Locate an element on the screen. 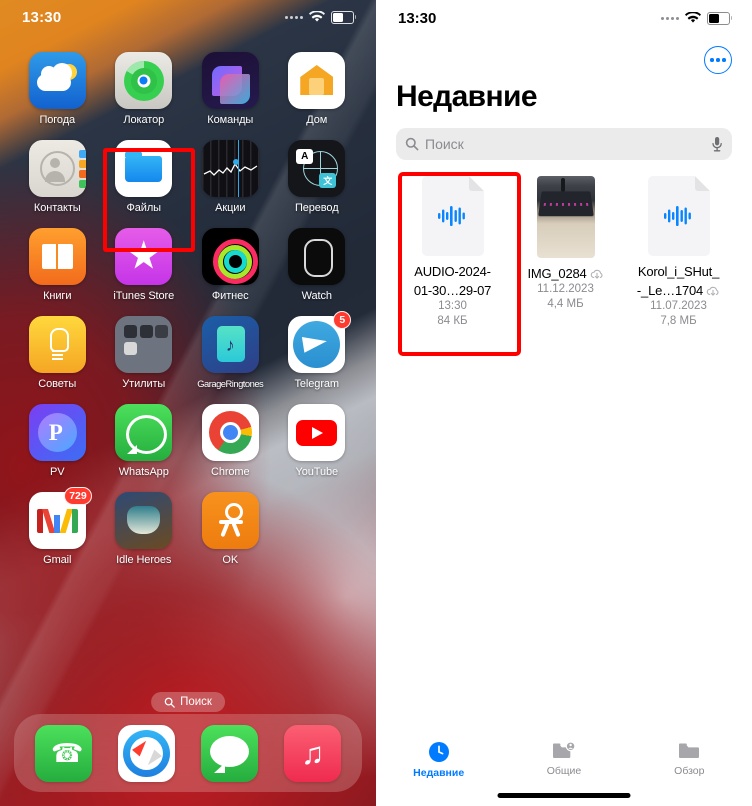 Image resolution: width=752 pixels, height=806 pixels. app-home: Дом is located at coordinates (317, 89).